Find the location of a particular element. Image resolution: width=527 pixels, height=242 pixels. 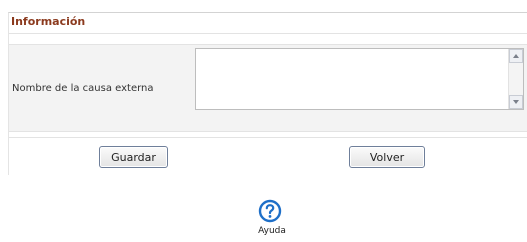

section-title: Información is located at coordinates (48, 21).